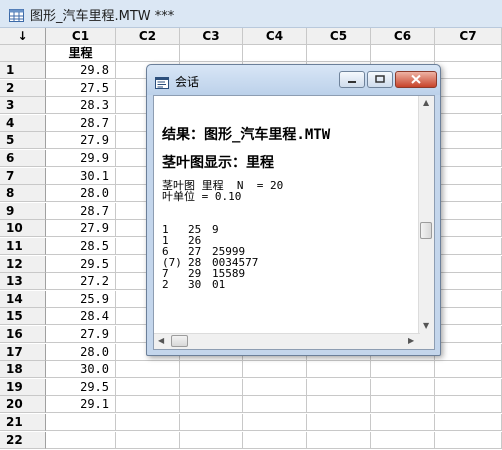 The image size is (502, 450). Describe the element at coordinates (23, 123) in the screenshot. I see `row-number: 4` at that location.